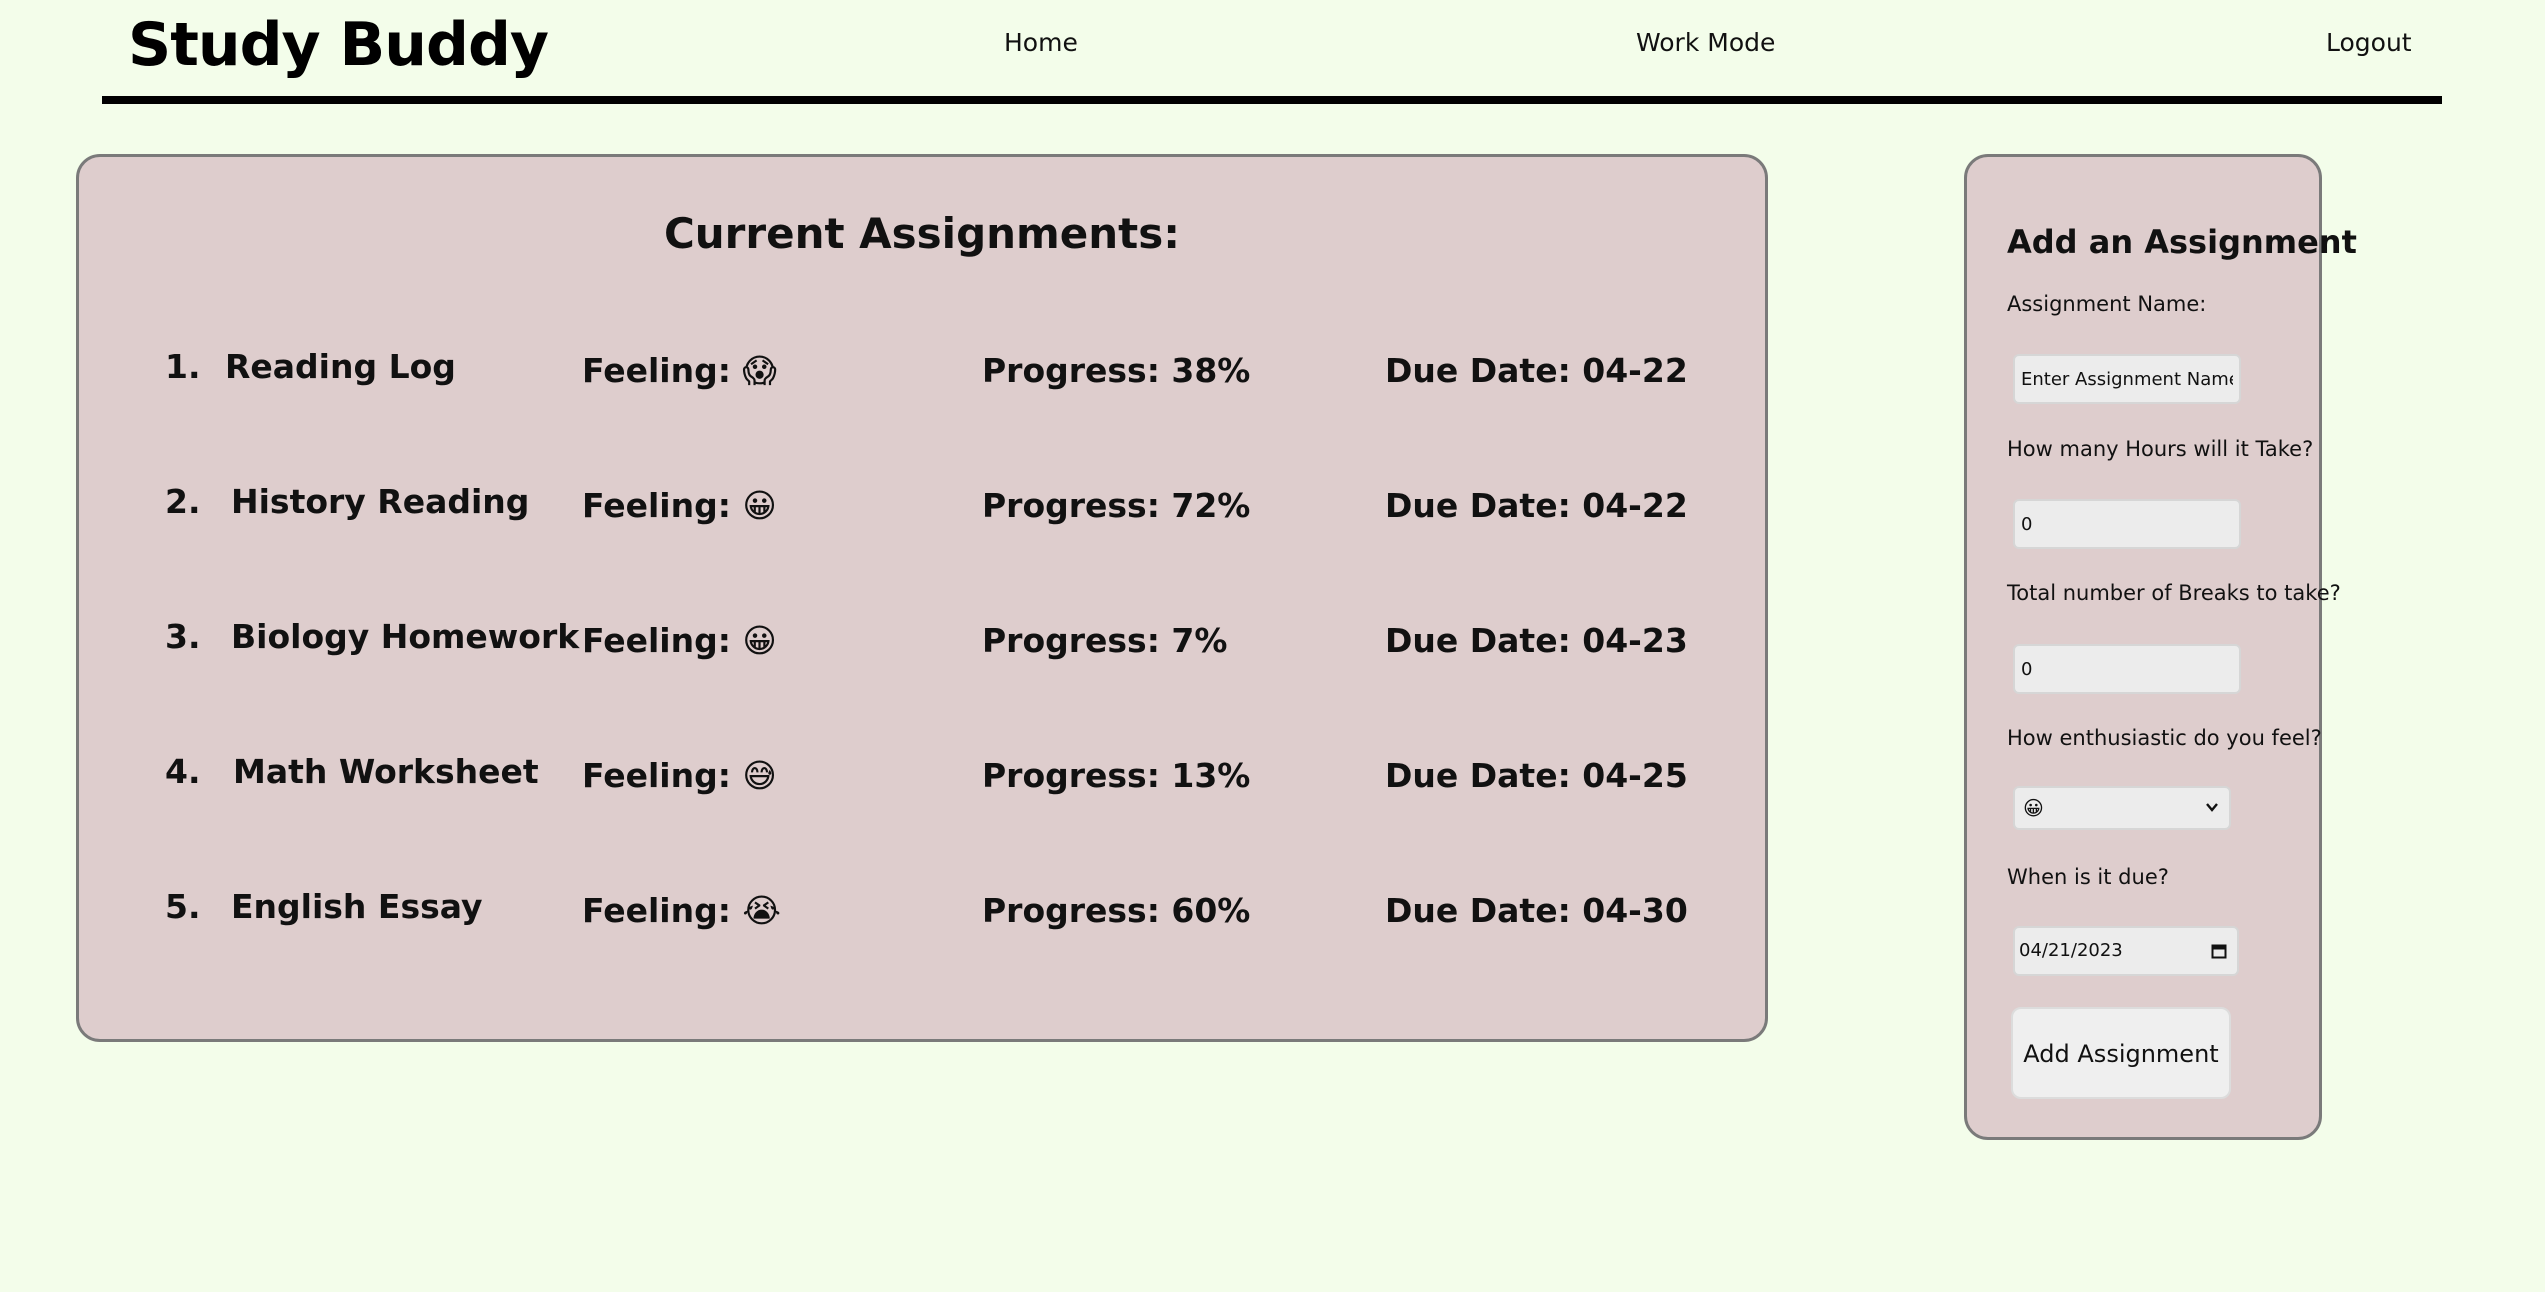 This screenshot has height=1292, width=2545. I want to click on enthusiasm-select: 😀, so click(2122, 808).